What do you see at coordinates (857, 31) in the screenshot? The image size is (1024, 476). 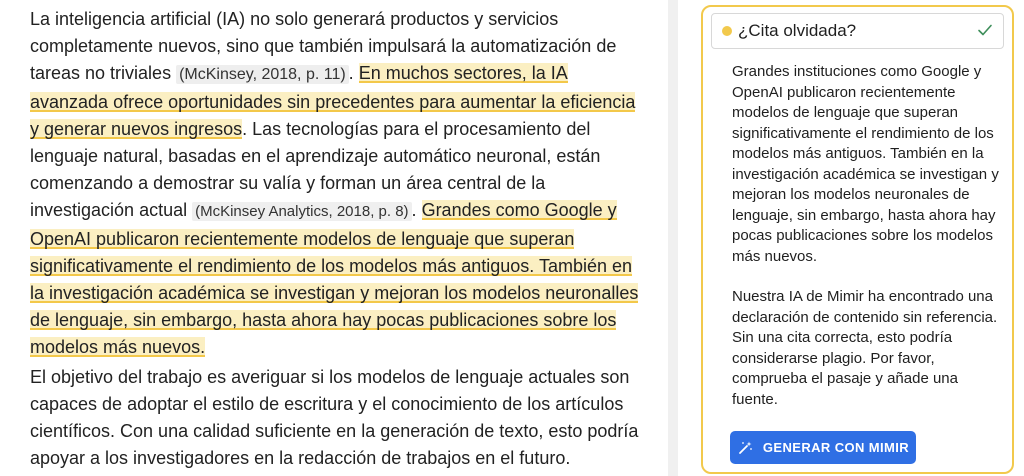 I see `panel-header: ¿Cita olvidada?` at bounding box center [857, 31].